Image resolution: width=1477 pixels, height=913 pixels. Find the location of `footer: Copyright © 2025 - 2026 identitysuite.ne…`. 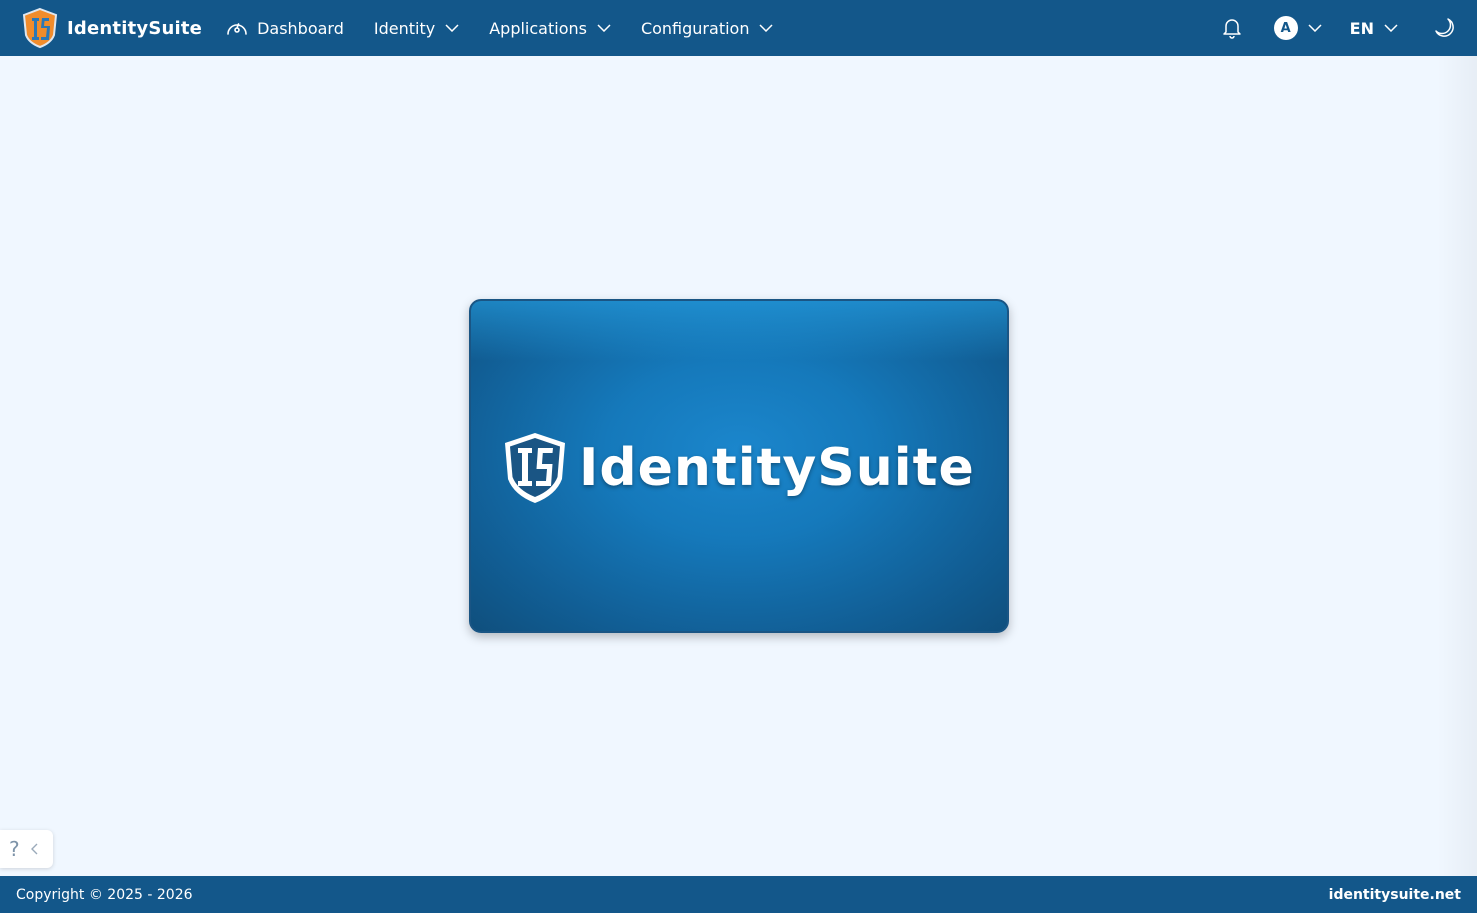

footer: Copyright © 2025 - 2026 identitysuite.ne… is located at coordinates (738, 894).